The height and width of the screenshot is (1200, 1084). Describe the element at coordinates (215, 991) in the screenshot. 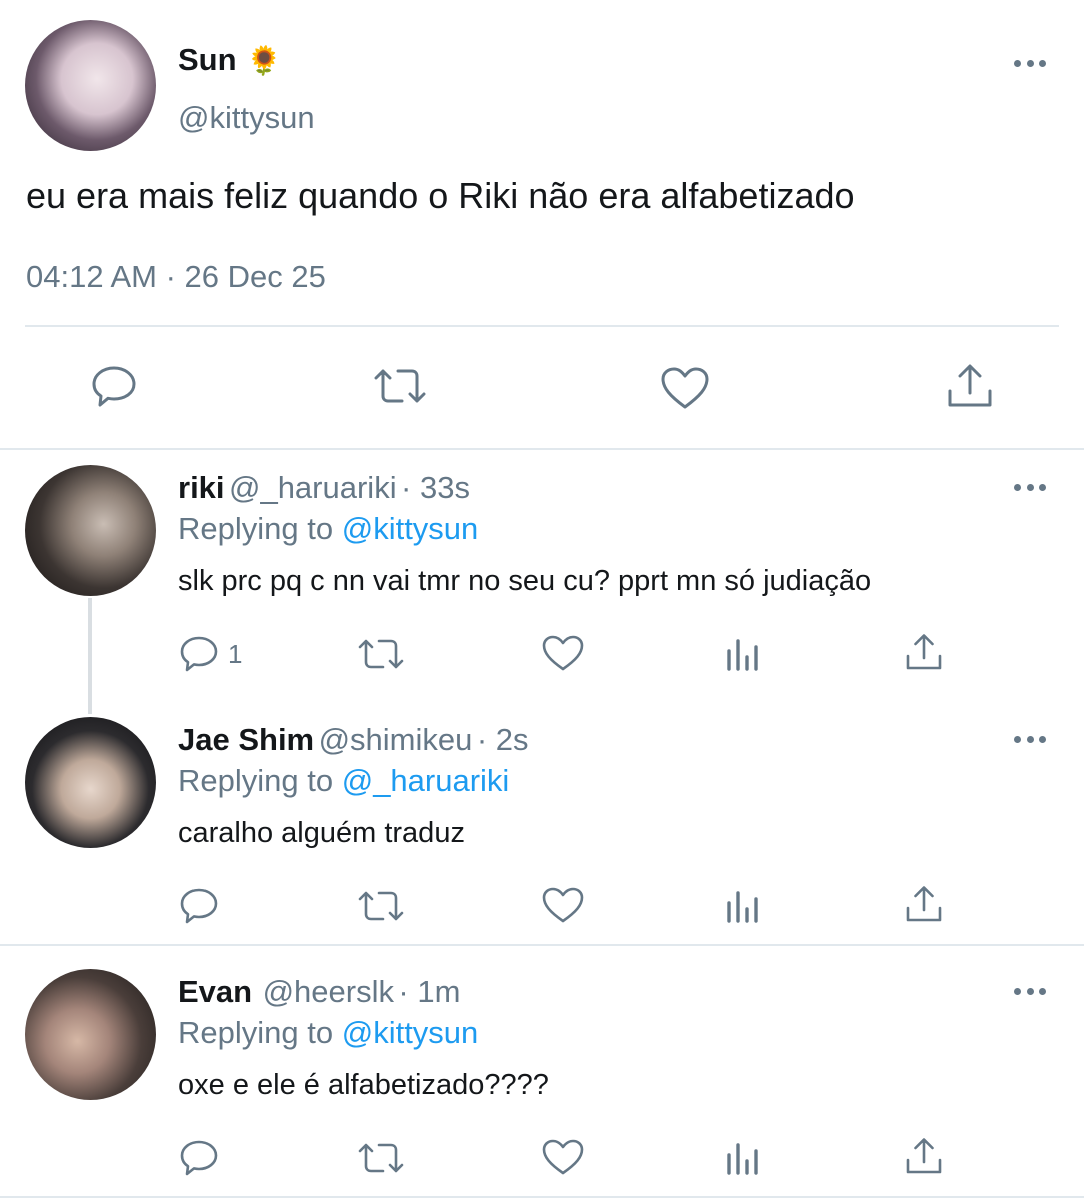

I see `author-name: Evan` at that location.